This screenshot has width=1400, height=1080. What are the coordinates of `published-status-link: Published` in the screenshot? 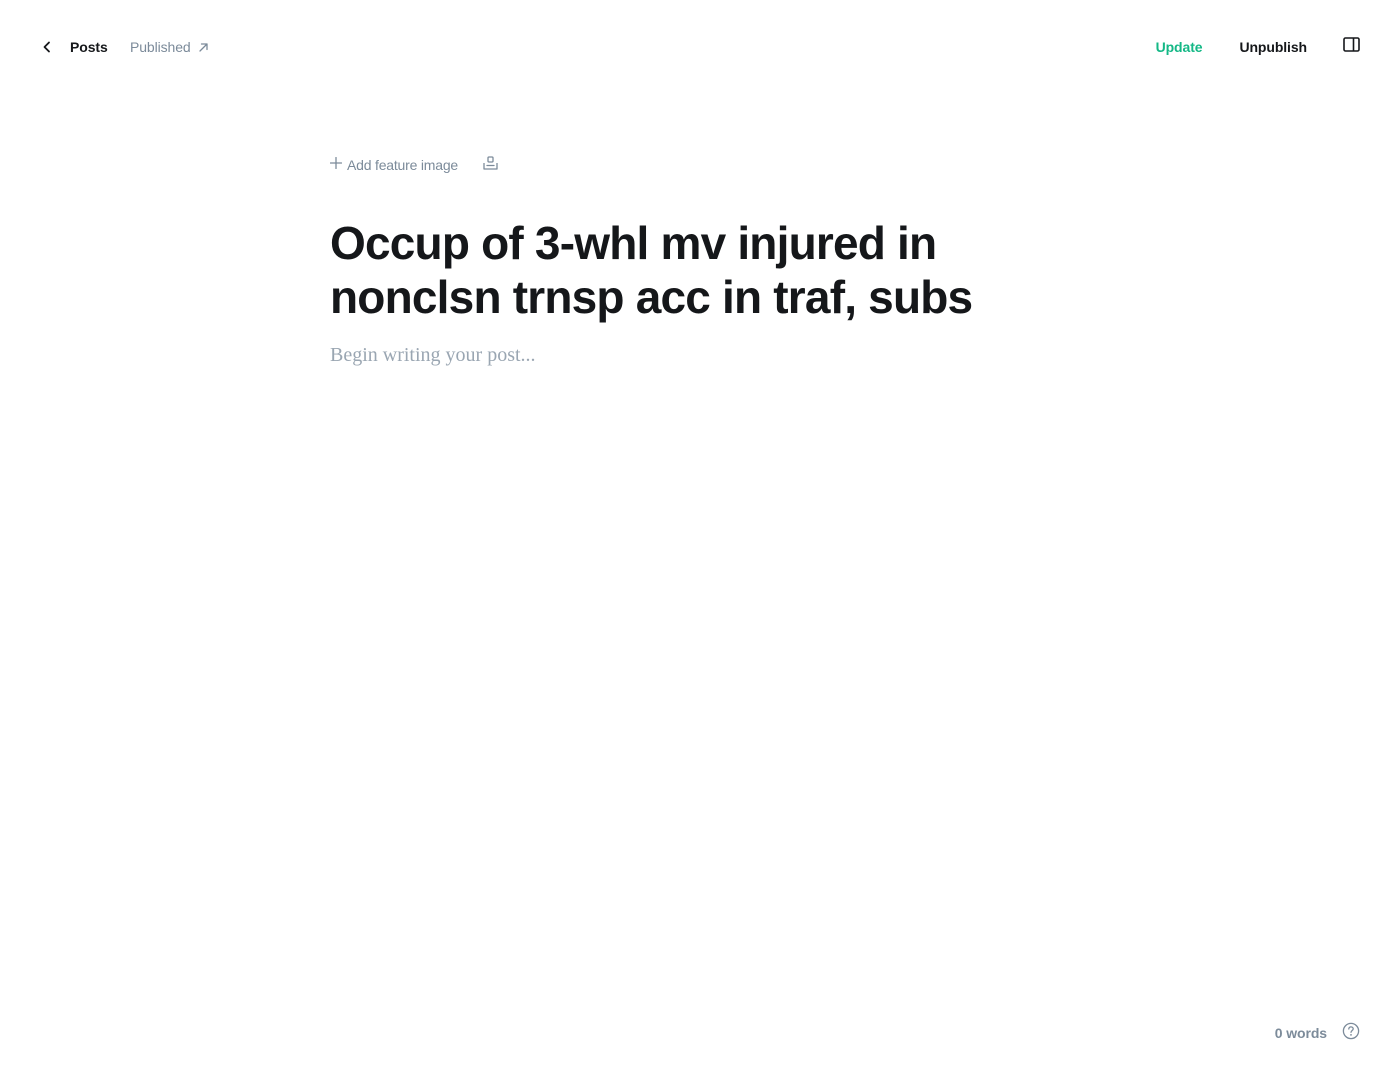 It's located at (169, 47).